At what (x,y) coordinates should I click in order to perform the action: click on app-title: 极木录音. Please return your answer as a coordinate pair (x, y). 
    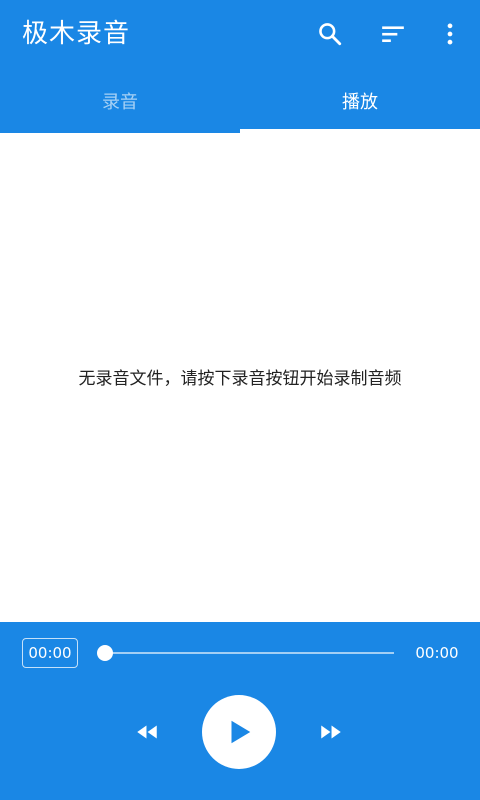
    Looking at the image, I should click on (76, 34).